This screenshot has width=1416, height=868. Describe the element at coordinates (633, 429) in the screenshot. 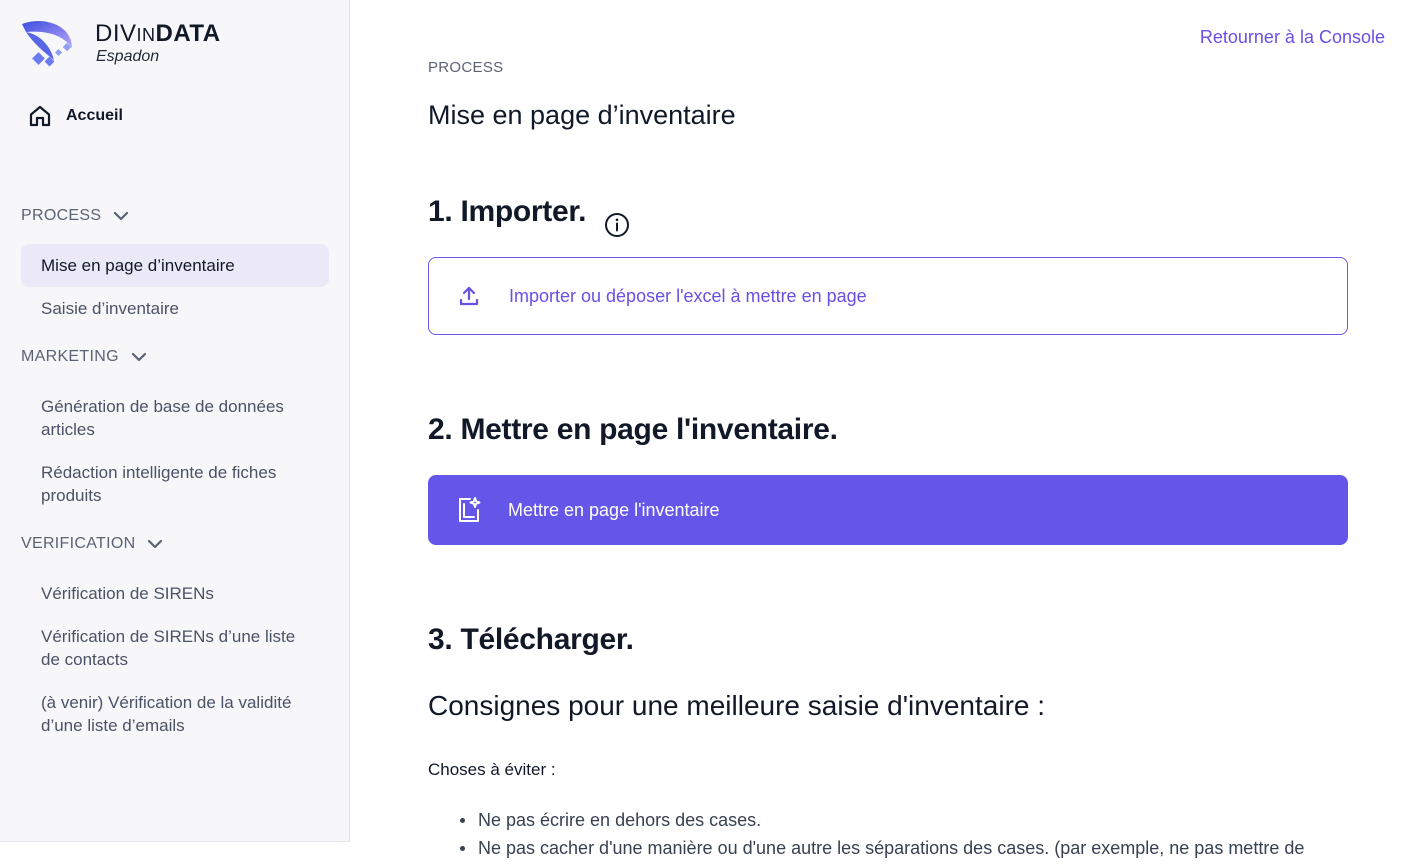

I see `step2-title: 2. Mettre en page l'inventaire.` at that location.